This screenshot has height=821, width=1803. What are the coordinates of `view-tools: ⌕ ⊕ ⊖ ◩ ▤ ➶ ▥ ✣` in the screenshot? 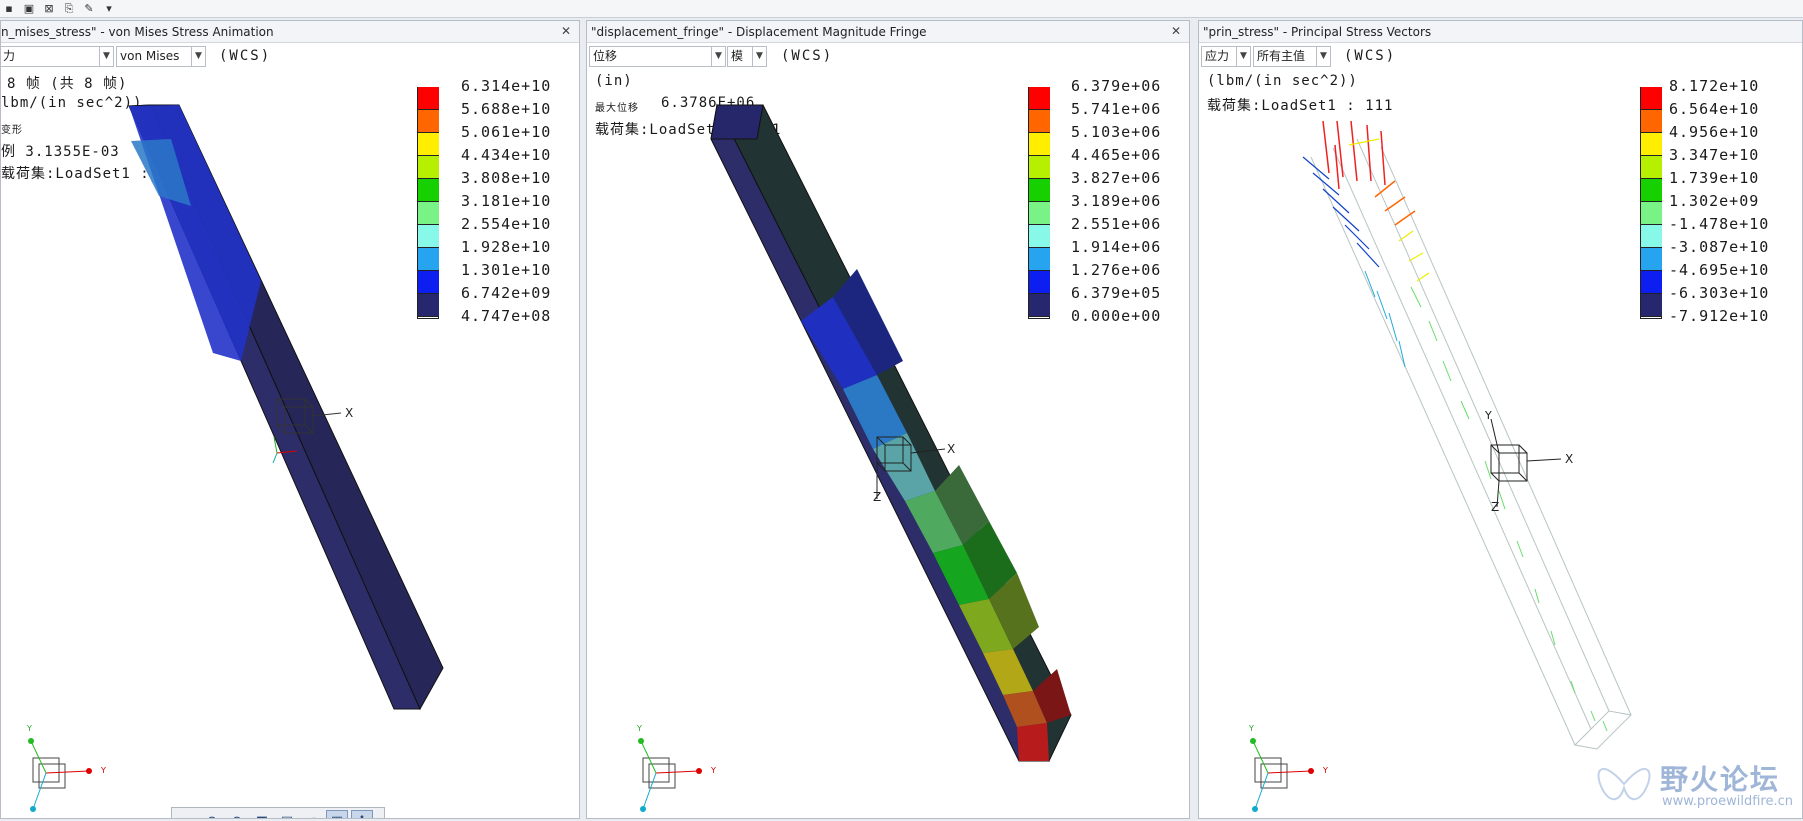 It's located at (278, 813).